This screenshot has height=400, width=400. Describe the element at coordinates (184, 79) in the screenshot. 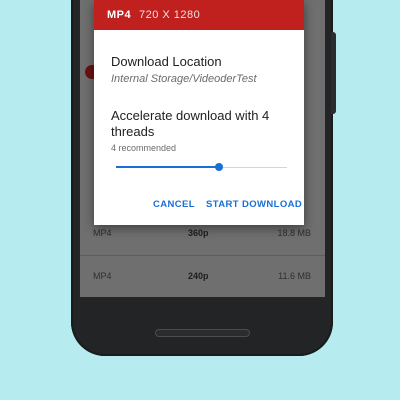

I see `download-location-value: Internal Storage/VideoderTest` at that location.